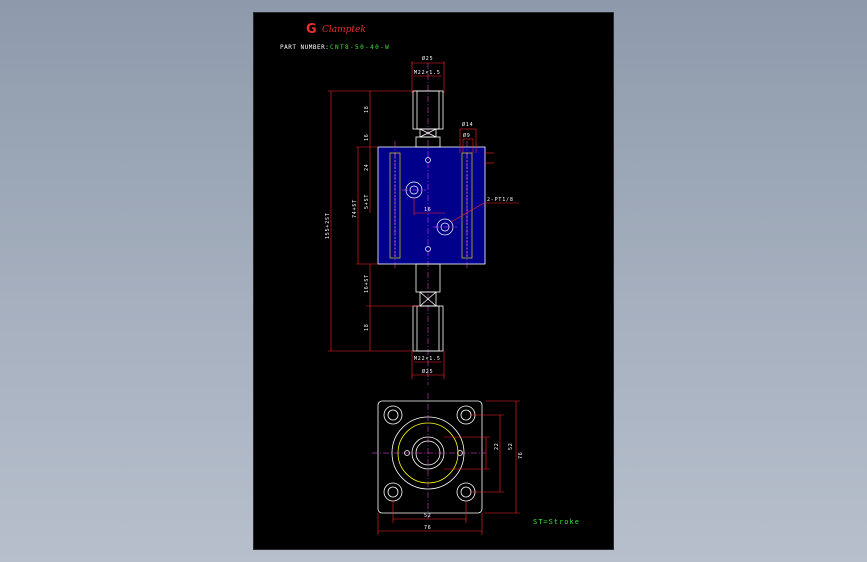 Image resolution: width=867 pixels, height=562 pixels. I want to click on dim-w22: 22, so click(497, 446).